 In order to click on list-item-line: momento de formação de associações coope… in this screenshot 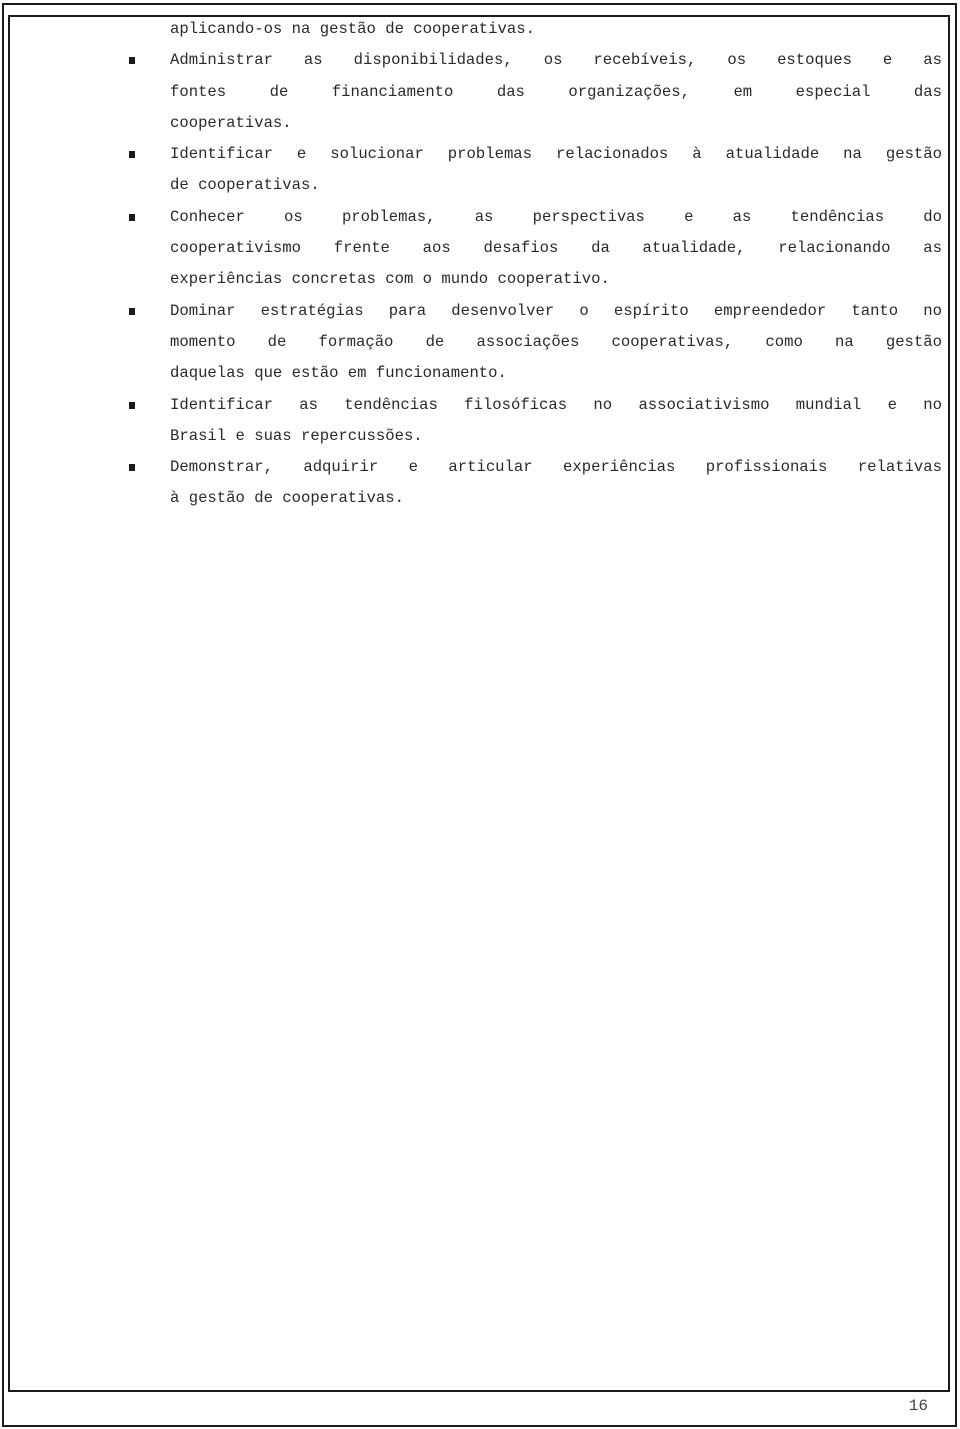, I will do `click(556, 341)`.